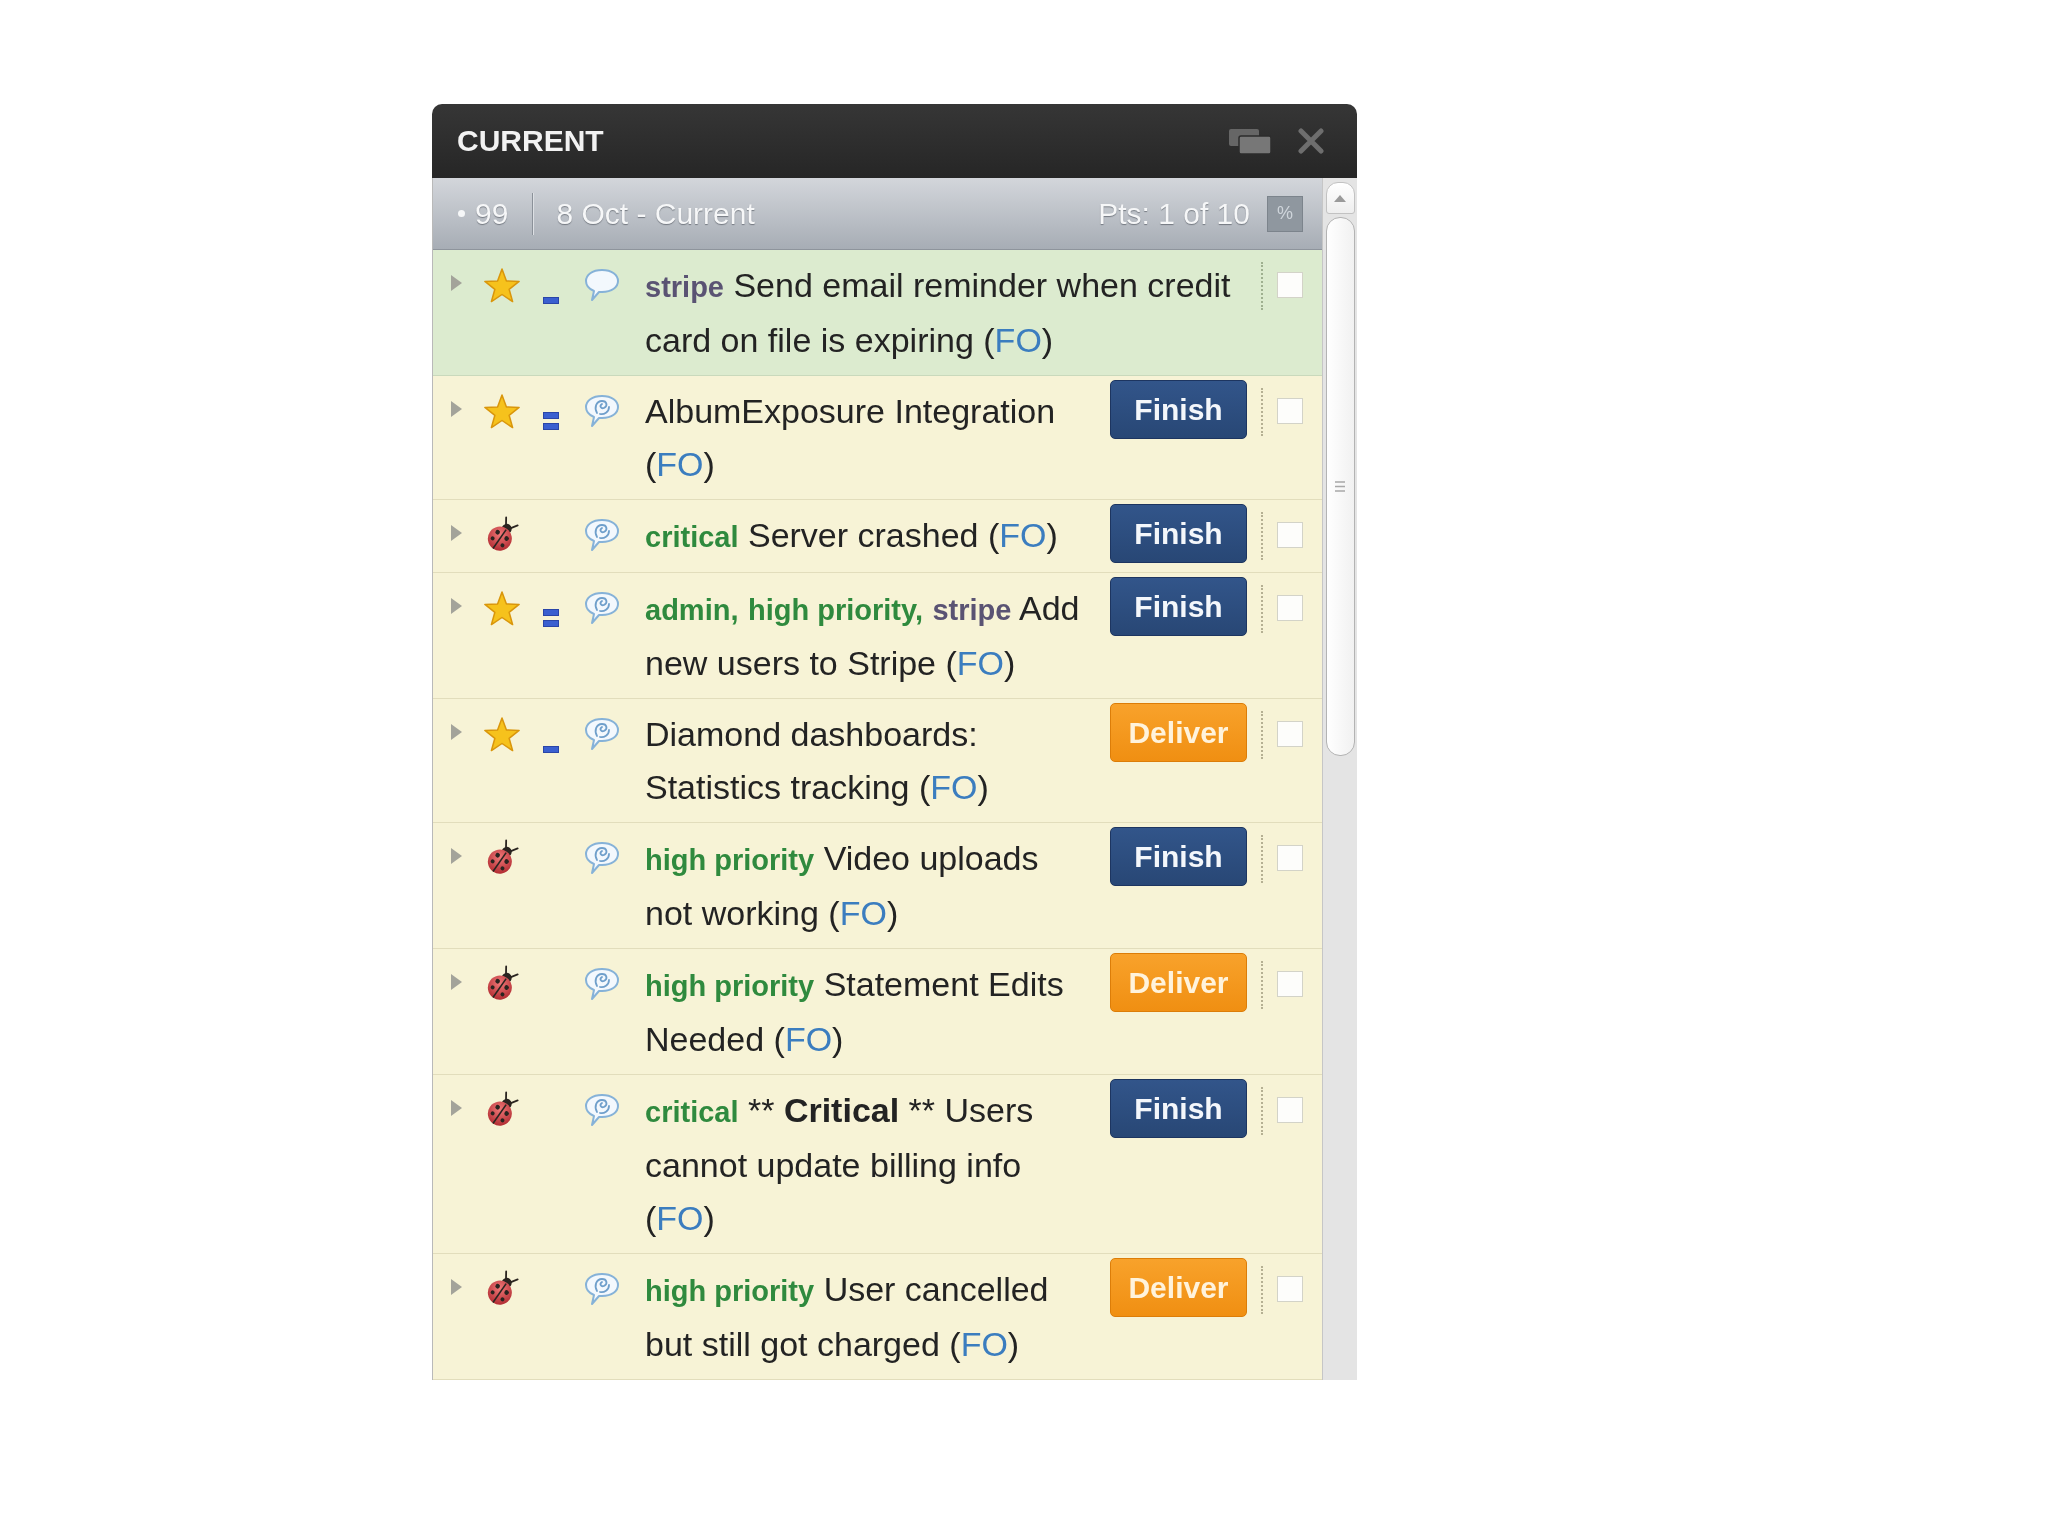 This screenshot has width=2048, height=1536. I want to click on points-summary: Pts: 1 of 10, so click(1174, 213).